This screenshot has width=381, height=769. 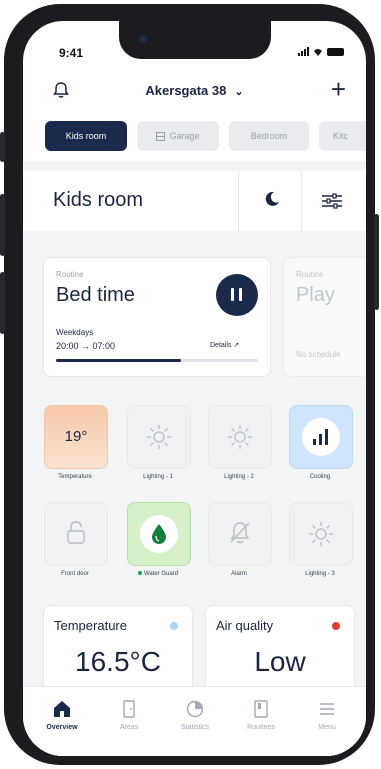 I want to click on signal-icon, so click(x=303, y=51).